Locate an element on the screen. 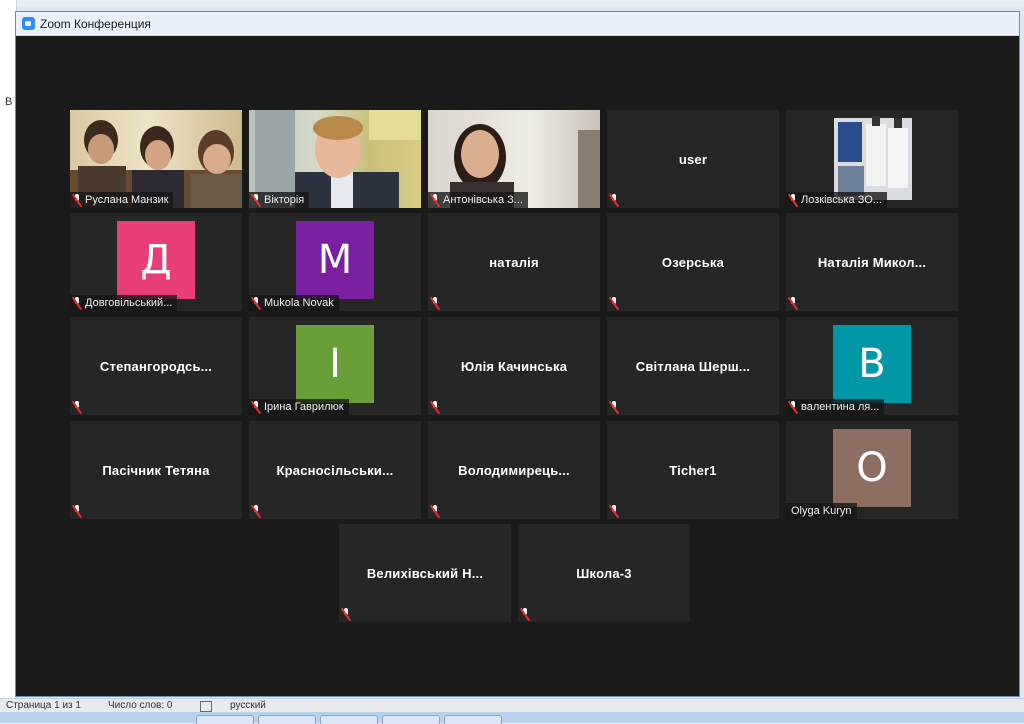 Image resolution: width=1024 pixels, height=724 pixels. participant-label: Вікторія is located at coordinates (279, 200).